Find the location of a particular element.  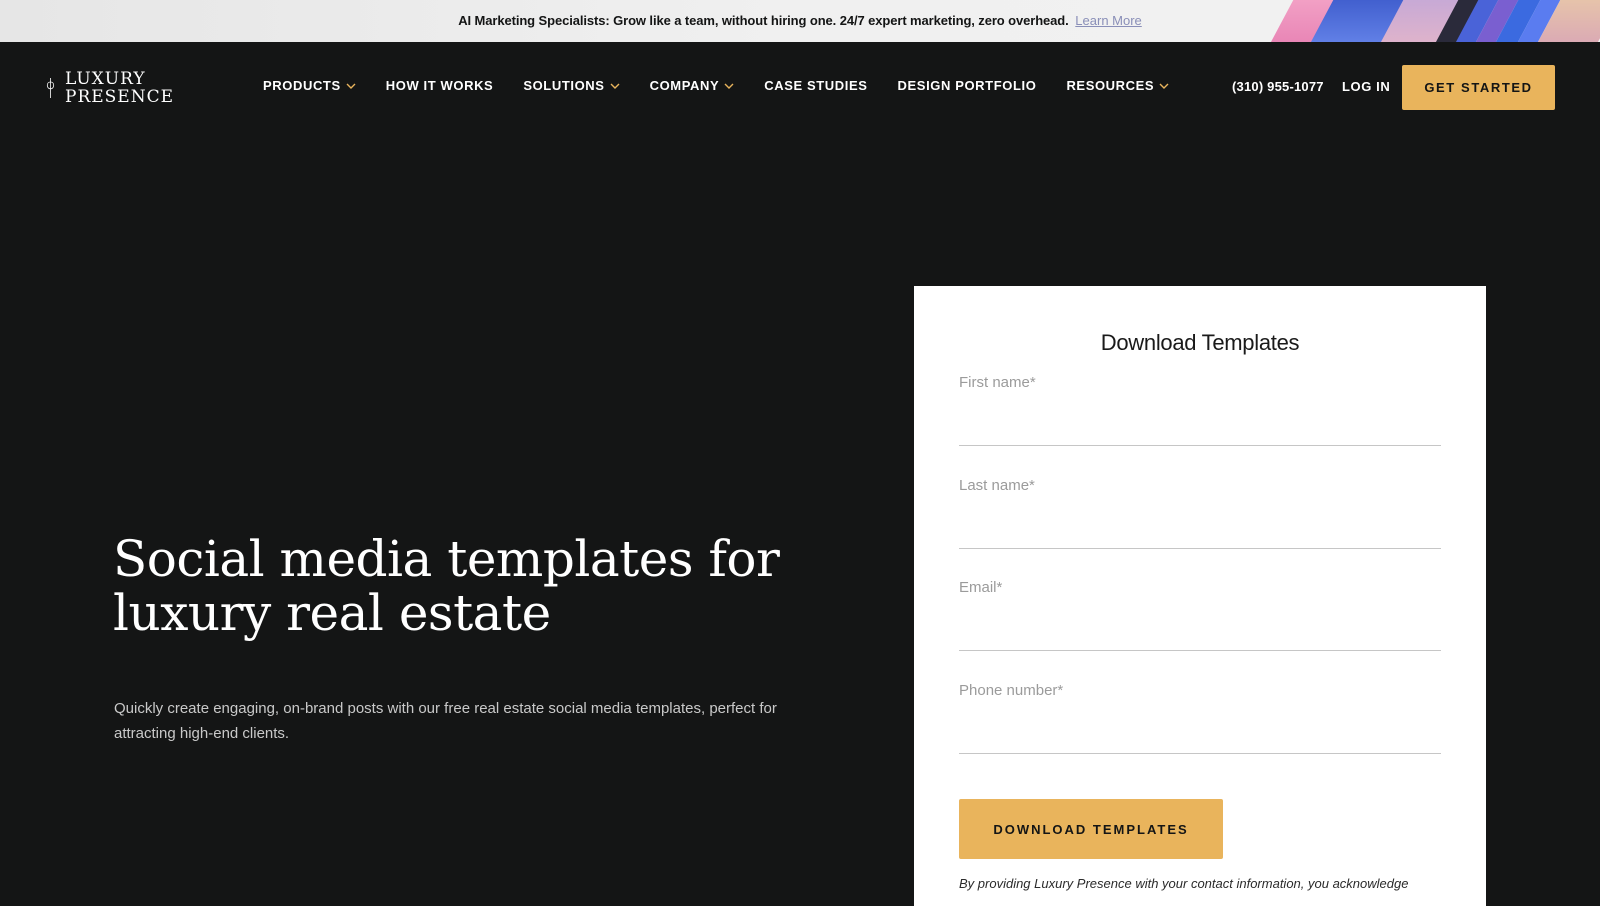

announcement-artwork is located at coordinates (1420, 21).